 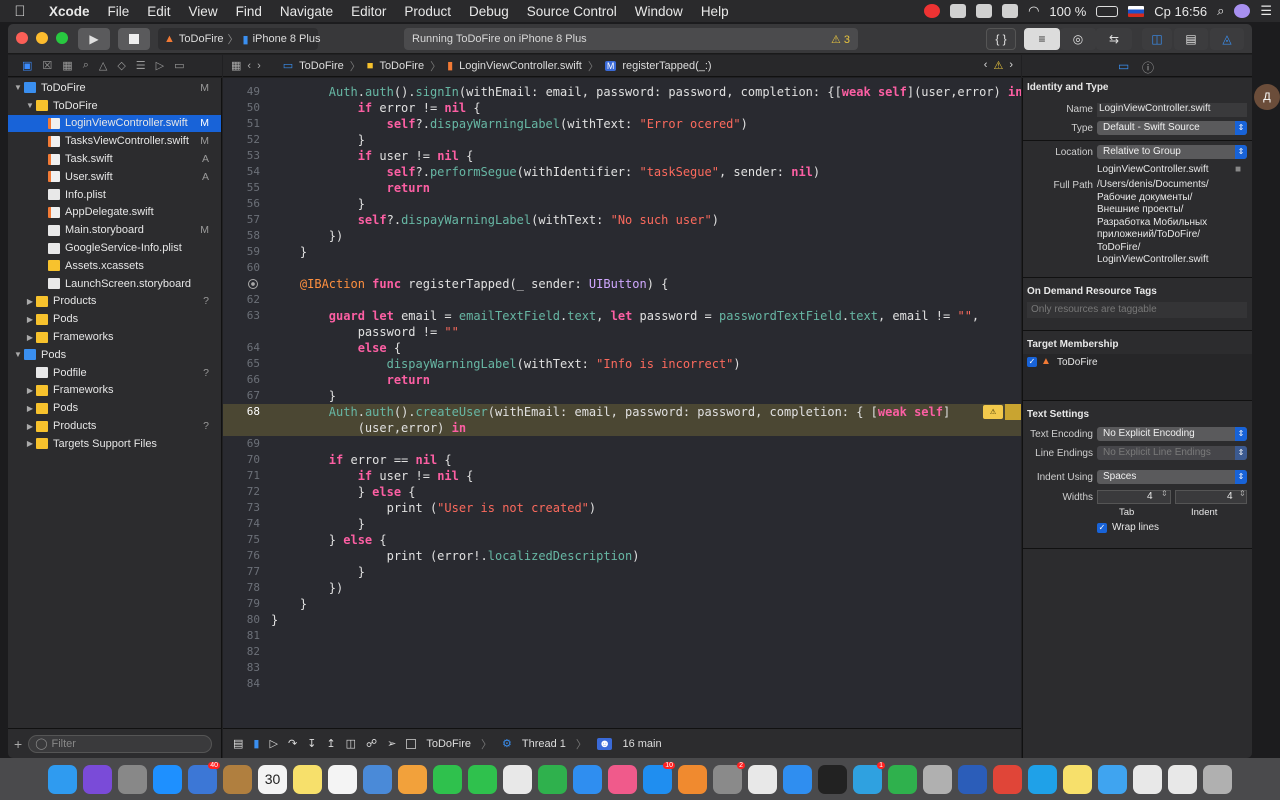 I want to click on menu-edit: Edit, so click(x=158, y=11).